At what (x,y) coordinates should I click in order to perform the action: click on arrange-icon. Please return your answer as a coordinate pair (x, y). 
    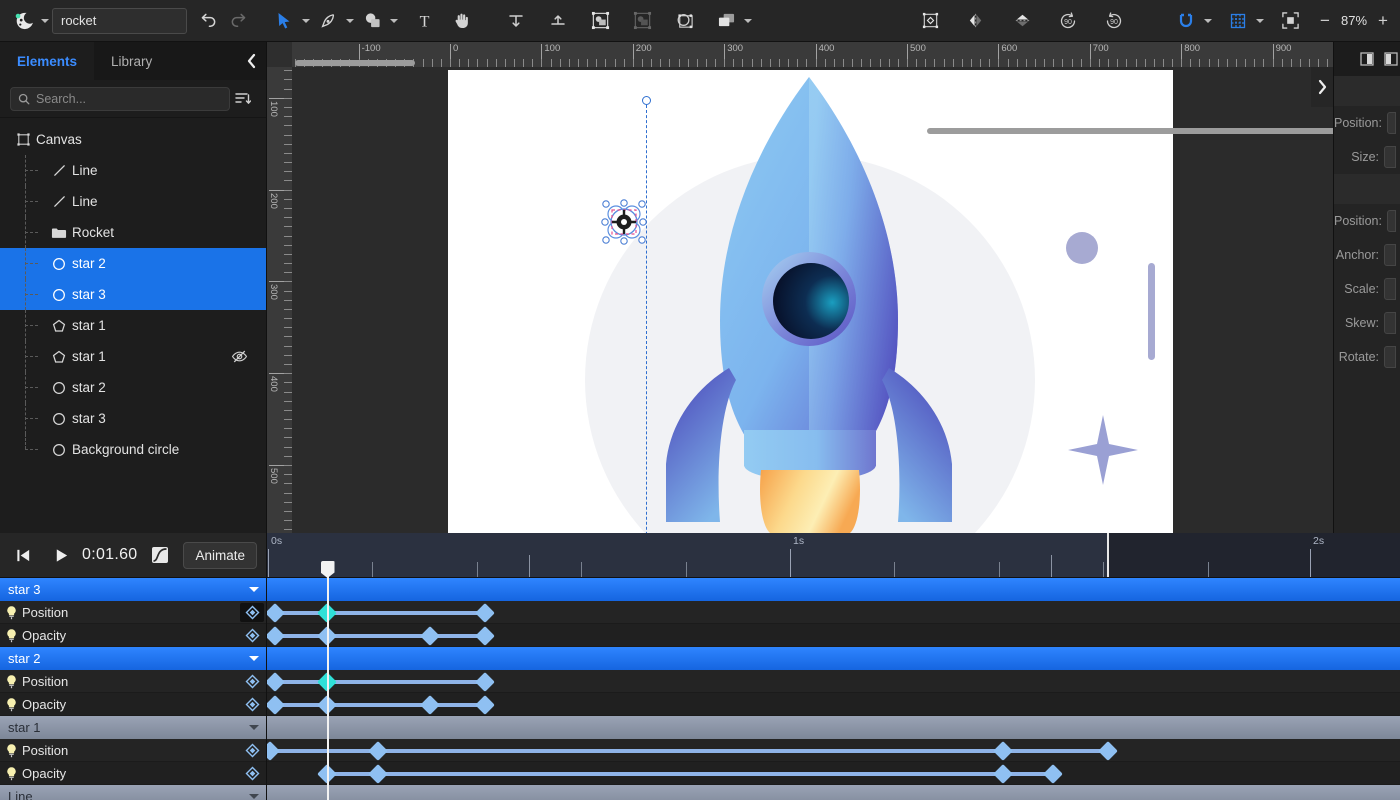
    Looking at the image, I should click on (726, 21).